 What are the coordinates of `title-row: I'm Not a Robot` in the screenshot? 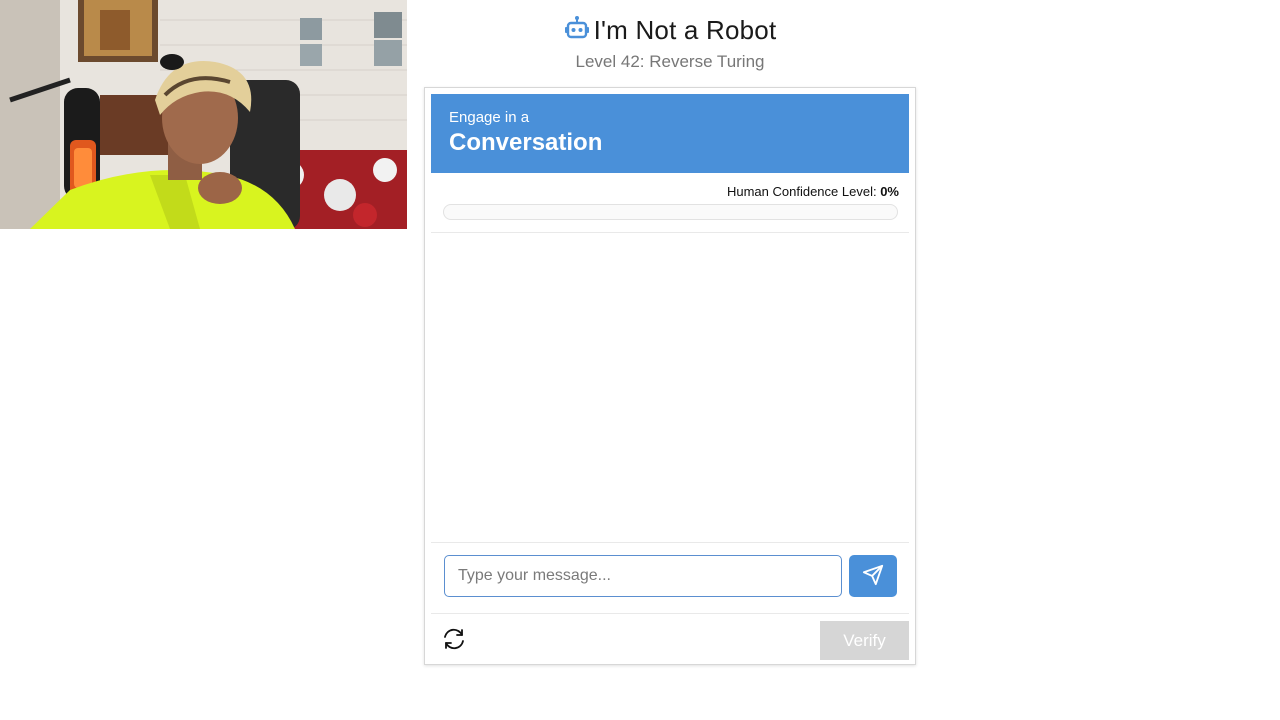 It's located at (670, 30).